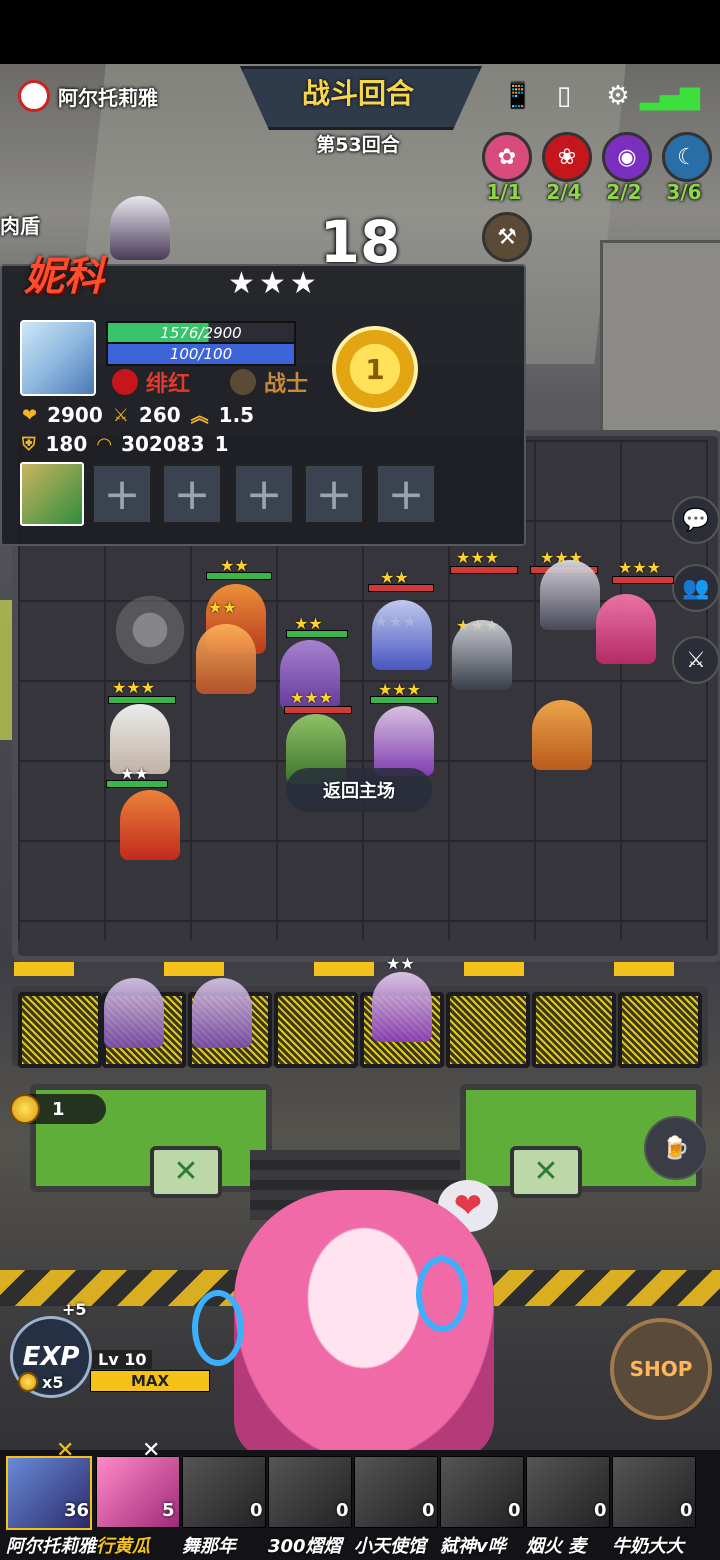 Image resolution: width=720 pixels, height=1560 pixels. Describe the element at coordinates (687, 157) in the screenshot. I see `moon-icon: ☾` at that location.